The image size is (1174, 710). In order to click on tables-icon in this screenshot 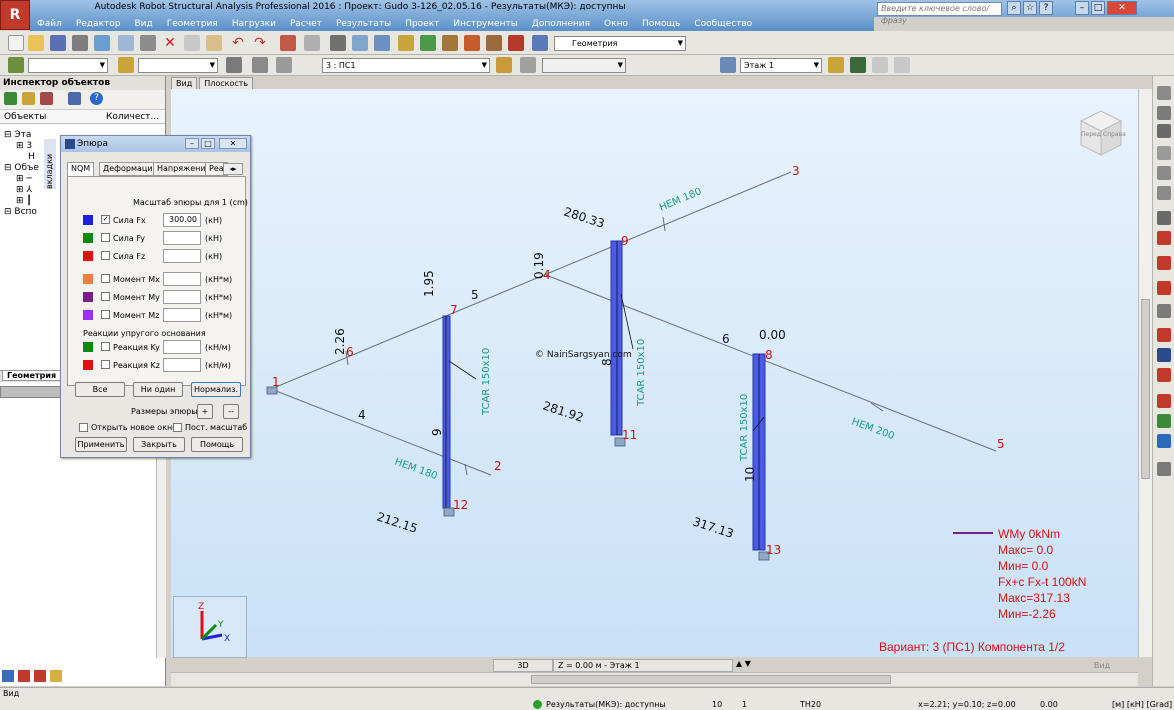, I will do `click(312, 43)`.